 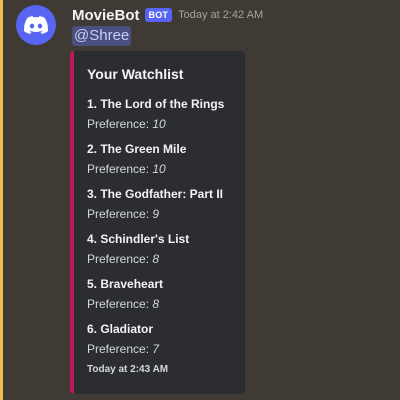 I want to click on preference-line: Preference: 7, so click(x=163, y=349).